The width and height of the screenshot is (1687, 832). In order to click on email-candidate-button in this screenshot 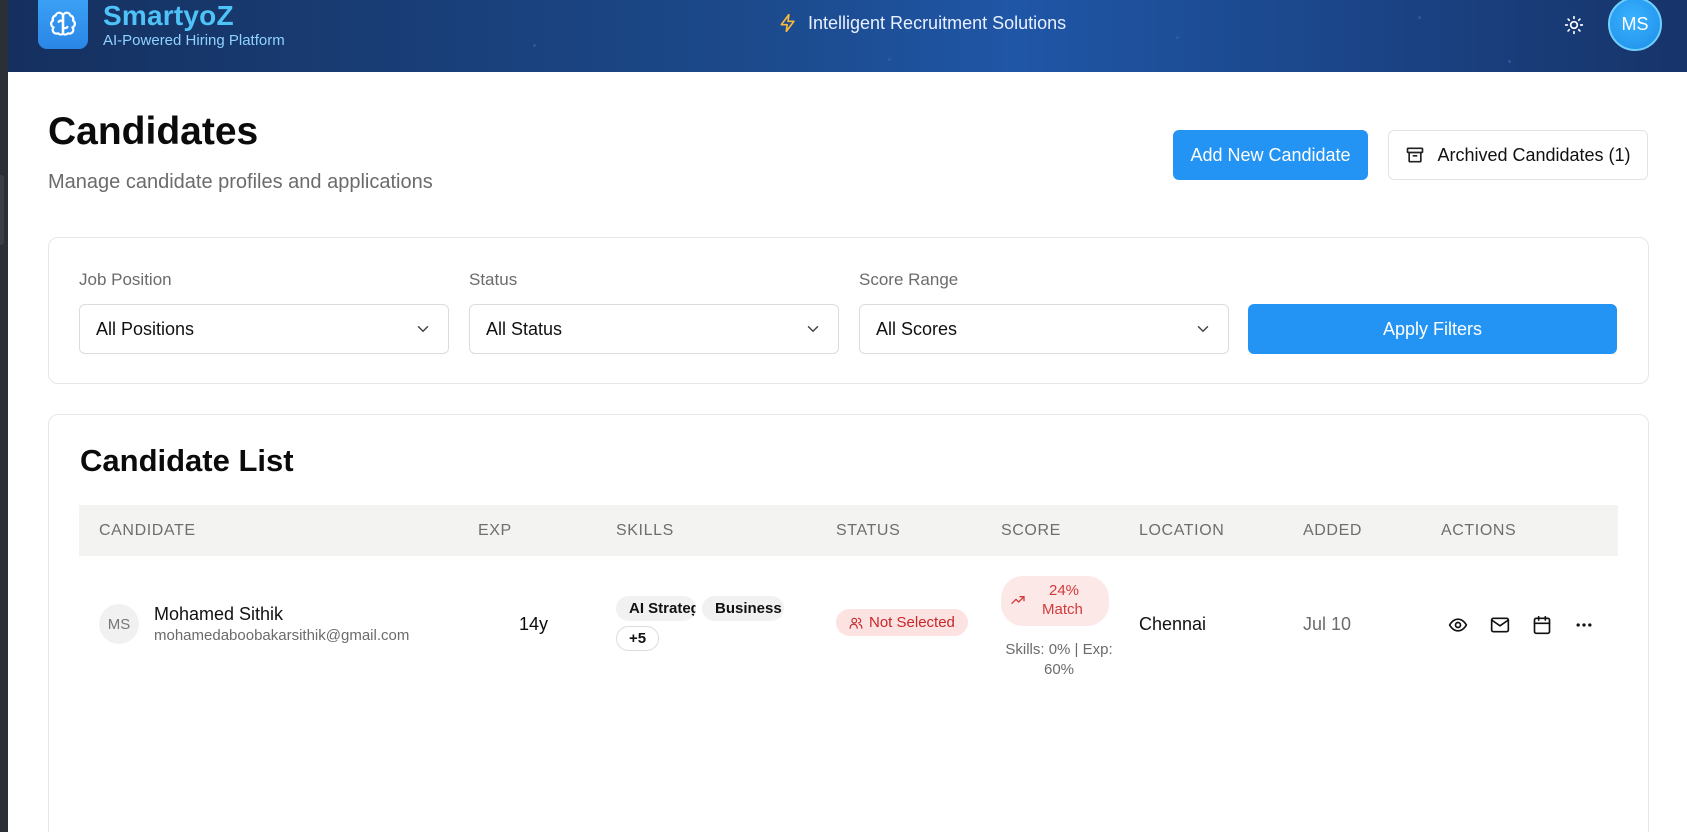, I will do `click(1500, 625)`.